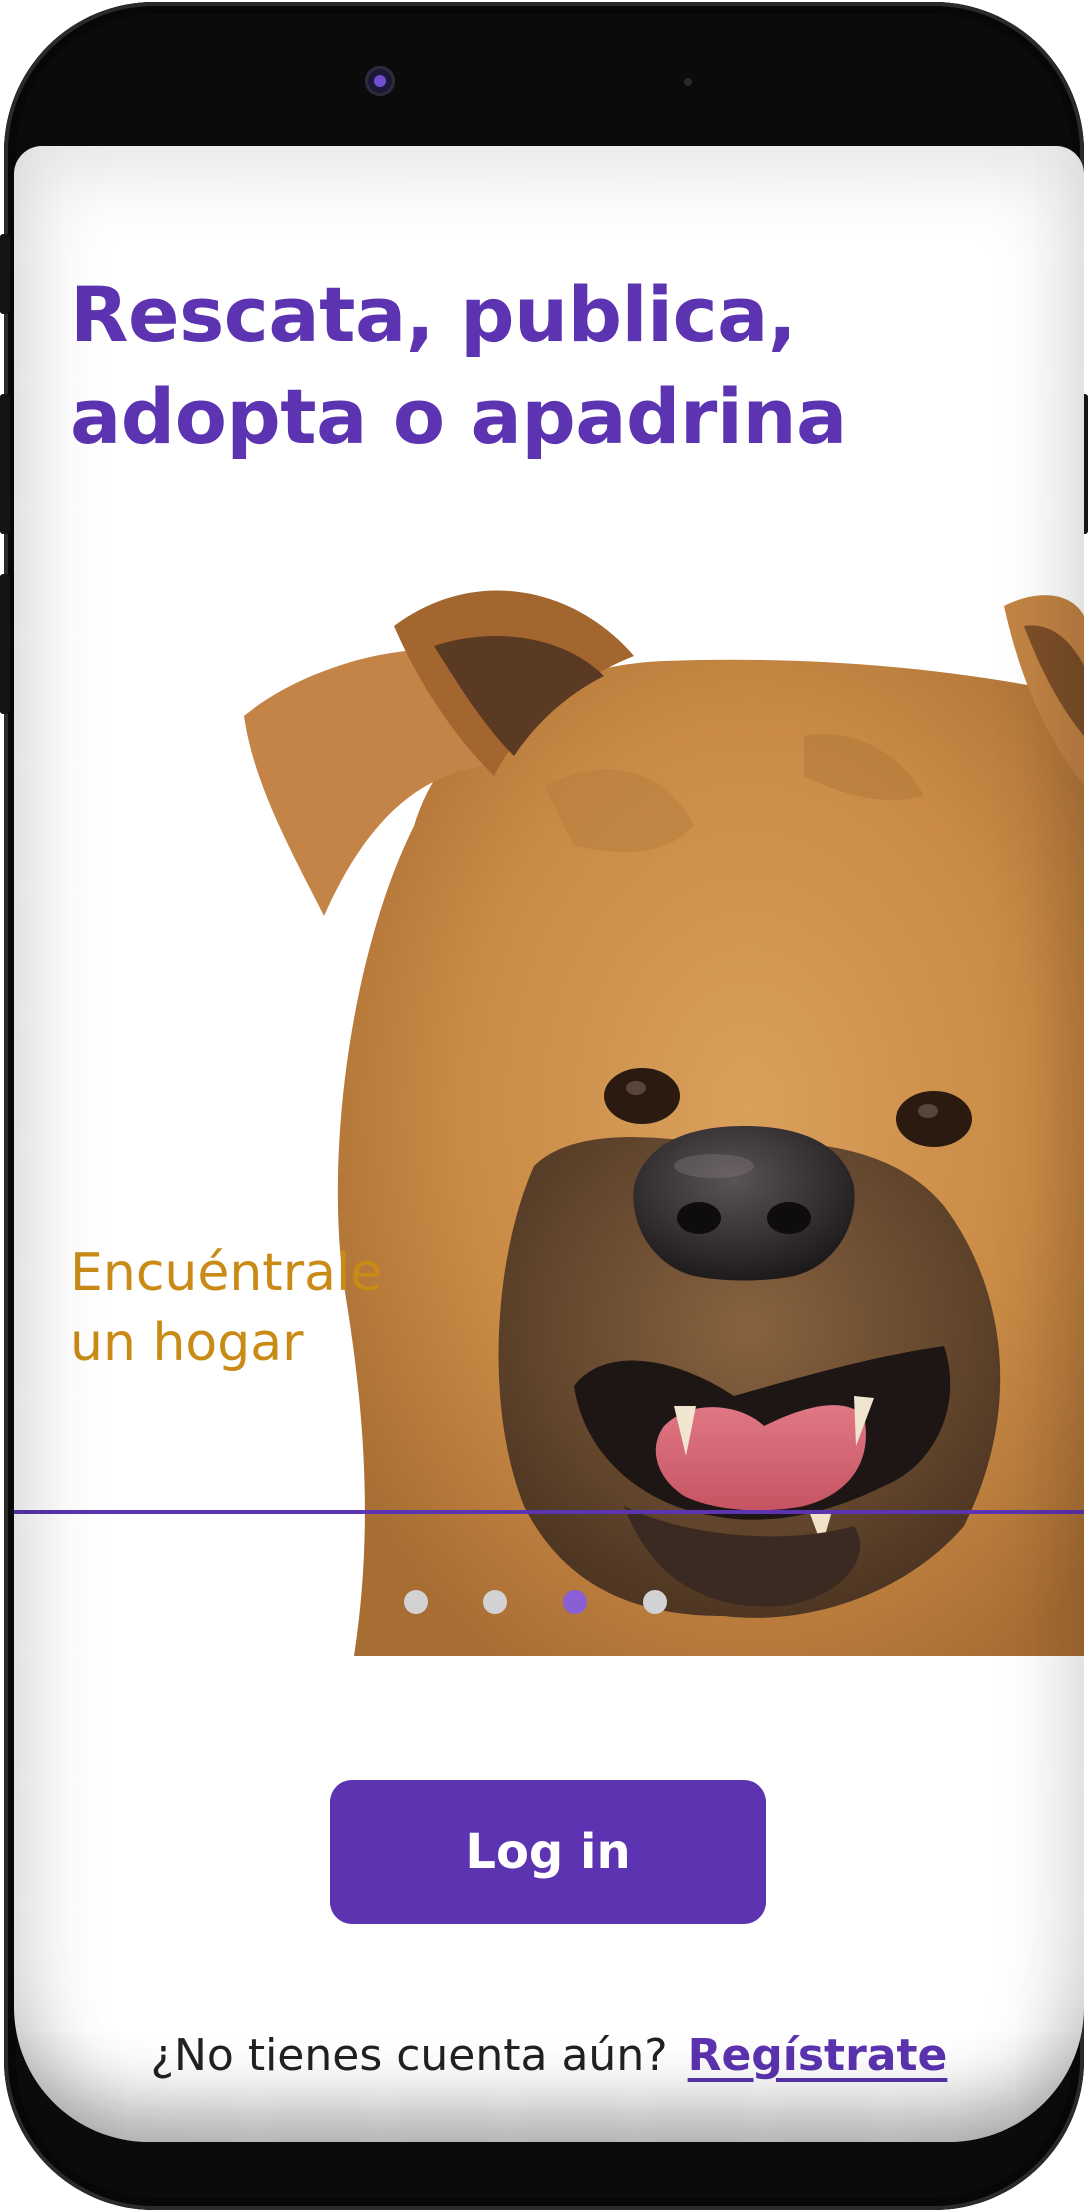 The height and width of the screenshot is (2212, 1088). Describe the element at coordinates (226, 1308) in the screenshot. I see `onboarding-tagline: Encuéntrale un hogar` at that location.